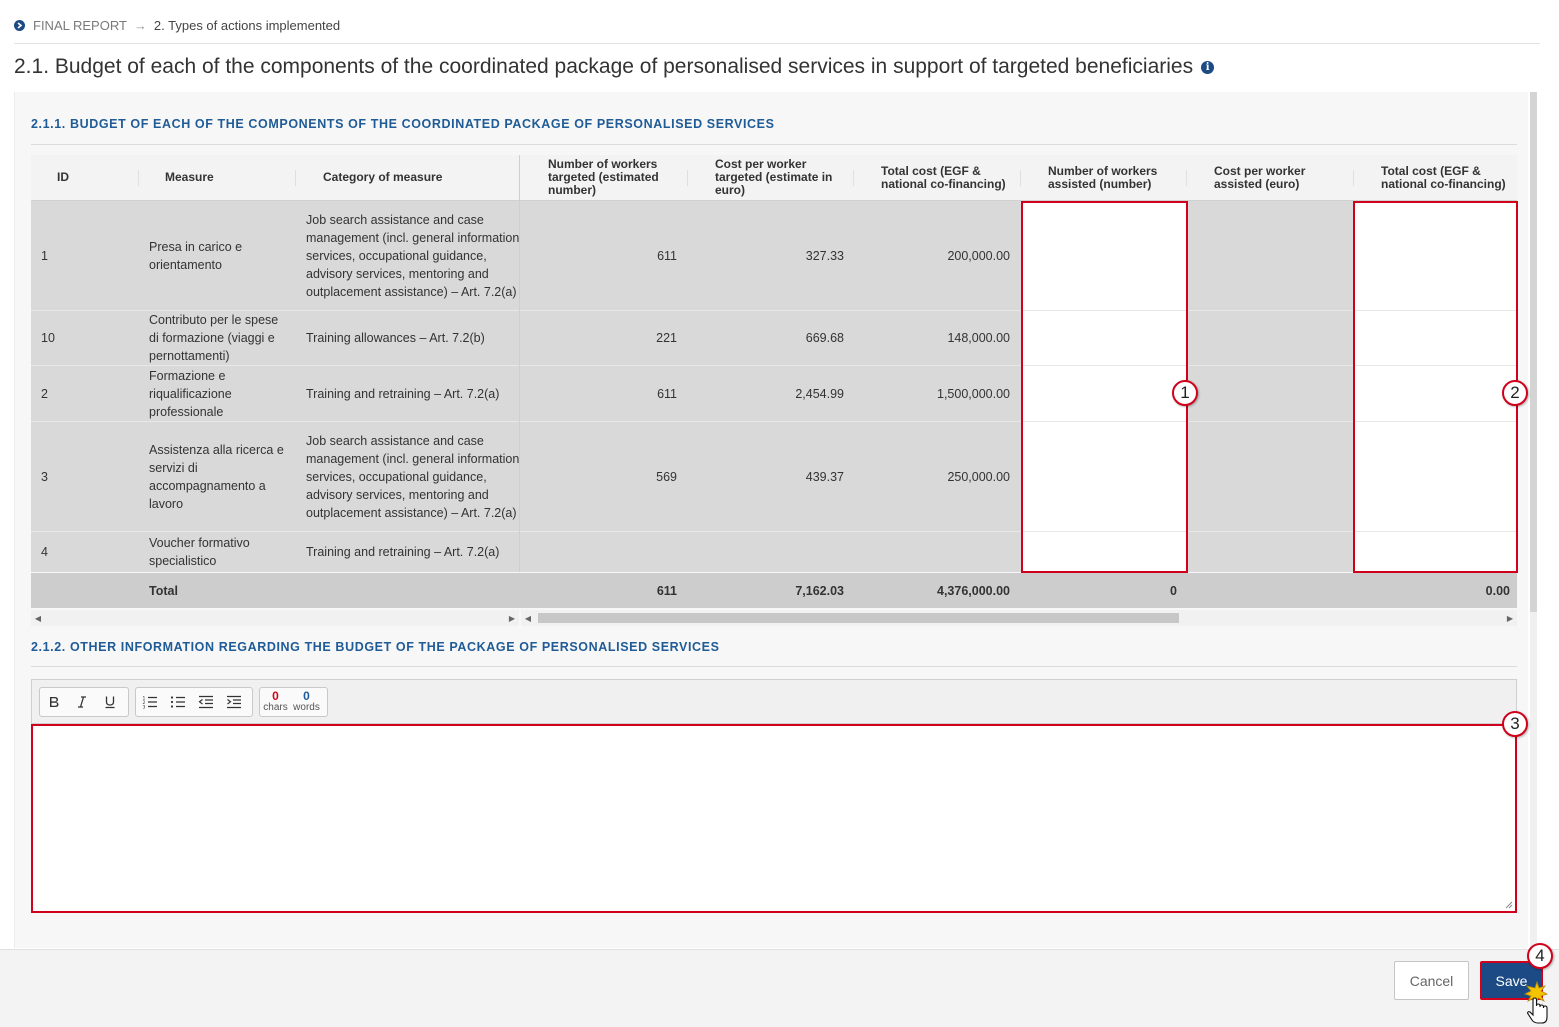 The image size is (1559, 1027). I want to click on cell-workers-targeted, so click(604, 552).